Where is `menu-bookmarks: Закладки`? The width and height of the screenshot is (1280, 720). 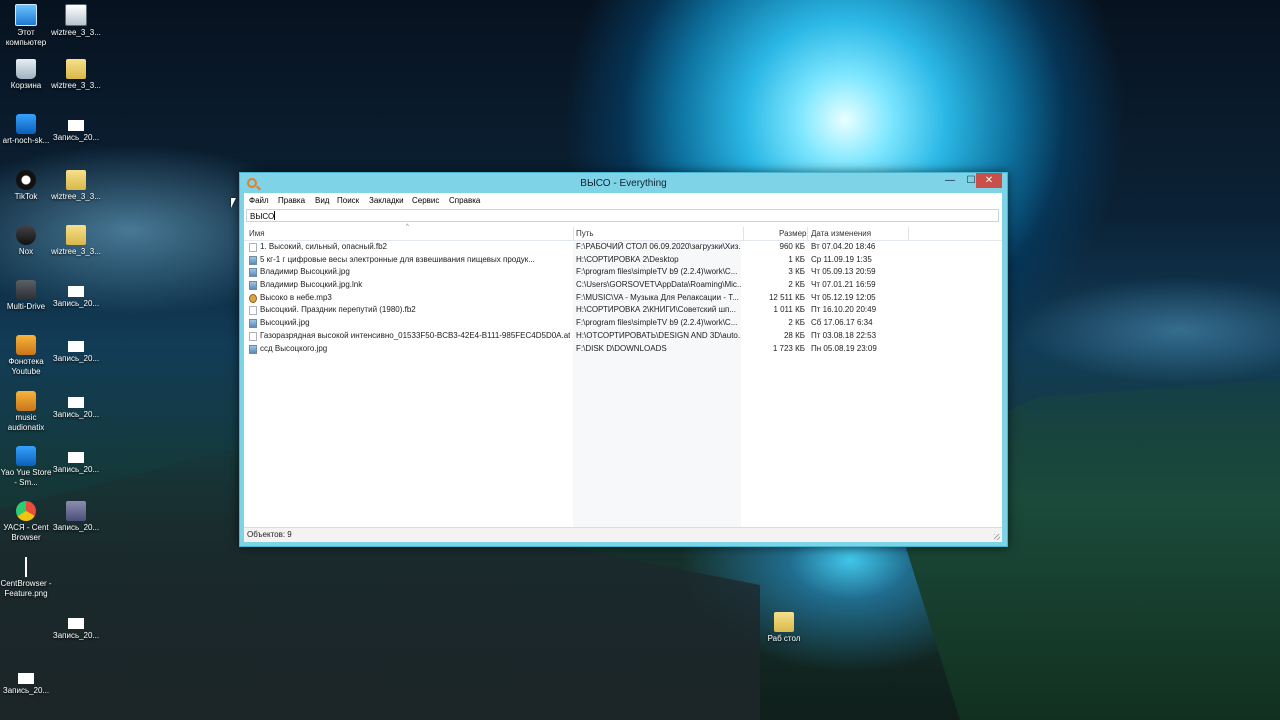 menu-bookmarks: Закладки is located at coordinates (386, 200).